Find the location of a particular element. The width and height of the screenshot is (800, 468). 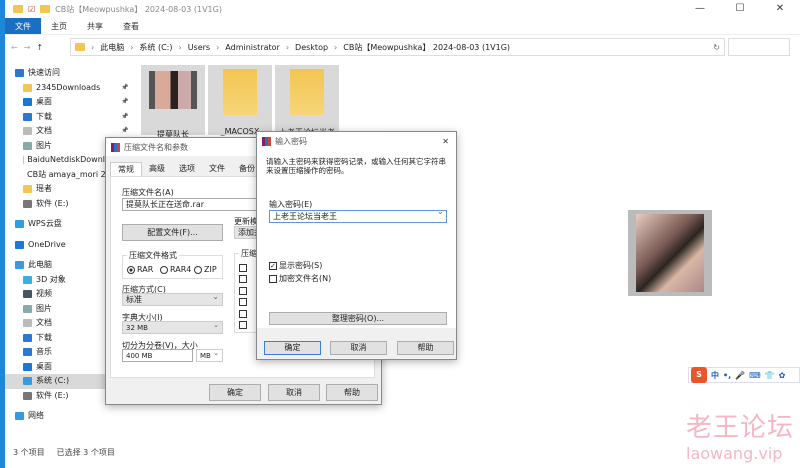

maximize-button: ☐ is located at coordinates (740, 9).